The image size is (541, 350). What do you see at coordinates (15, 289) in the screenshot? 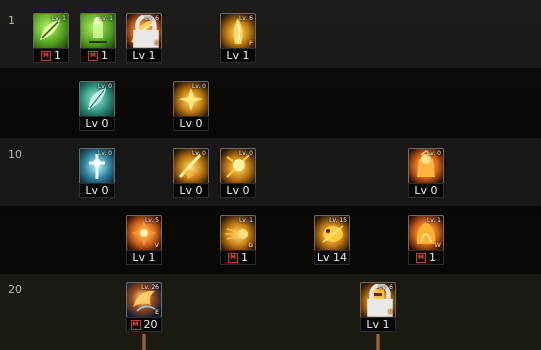
I see `row-level-label: 20` at bounding box center [15, 289].